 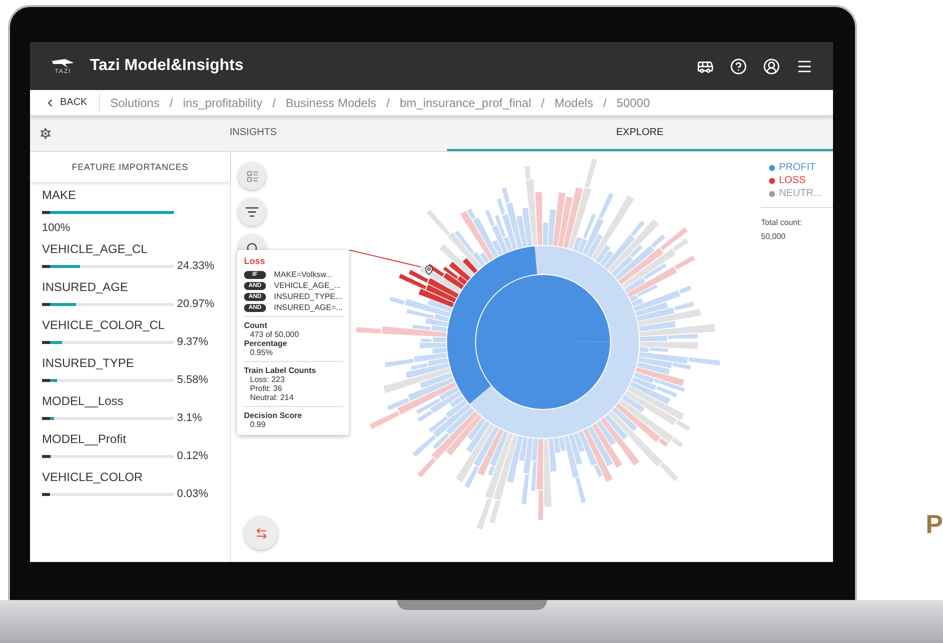 I want to click on list-icon, so click(x=252, y=176).